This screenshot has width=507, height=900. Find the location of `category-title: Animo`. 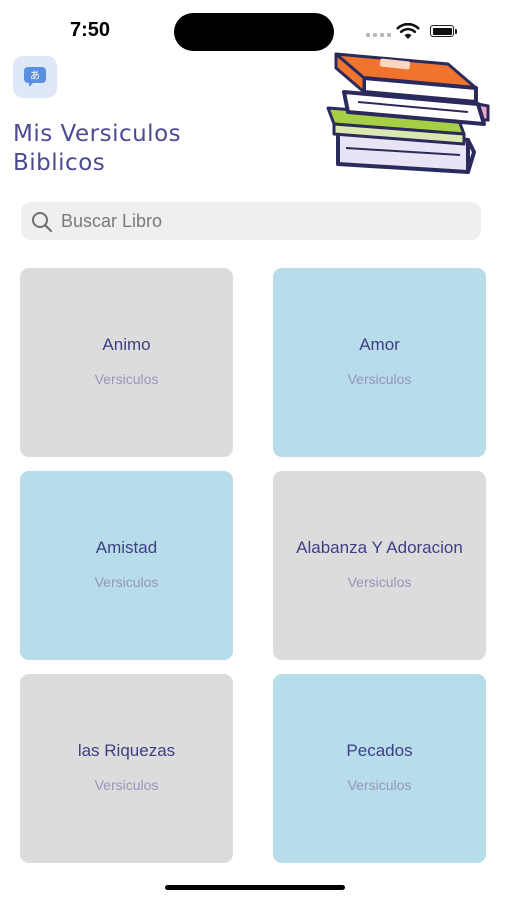

category-title: Animo is located at coordinates (126, 344).